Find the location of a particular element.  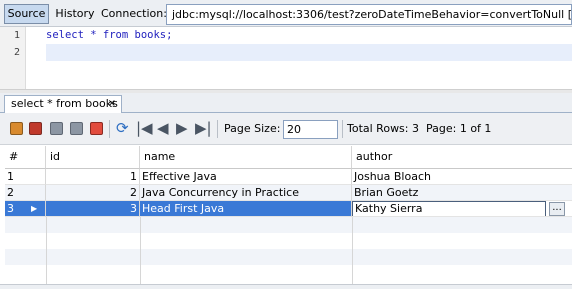

current-row-arrow-icon: ▶ is located at coordinates (34, 208).